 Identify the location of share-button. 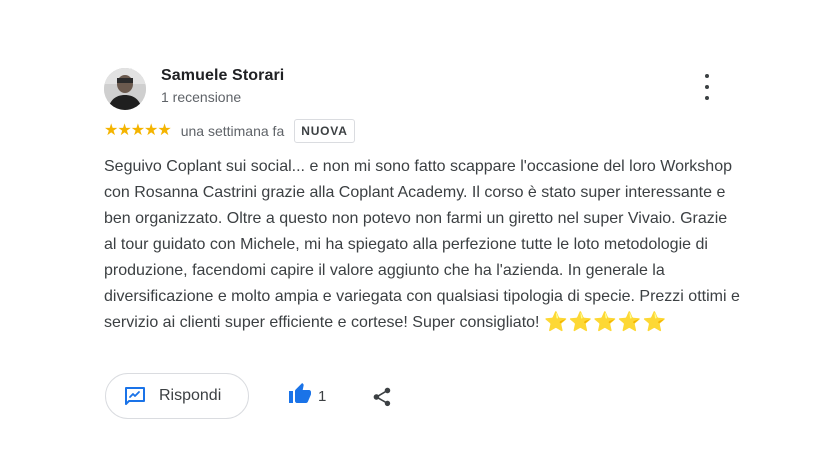
(382, 397).